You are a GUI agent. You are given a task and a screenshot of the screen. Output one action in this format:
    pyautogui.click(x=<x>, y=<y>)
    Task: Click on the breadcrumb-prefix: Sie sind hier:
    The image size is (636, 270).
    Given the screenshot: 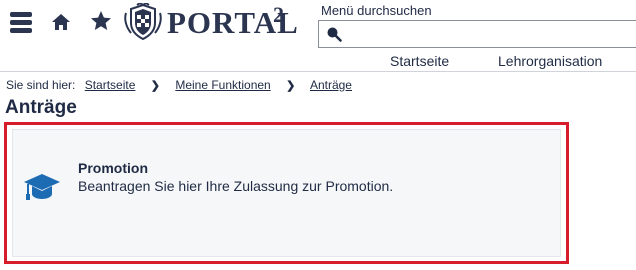 What is the action you would take?
    pyautogui.click(x=41, y=85)
    